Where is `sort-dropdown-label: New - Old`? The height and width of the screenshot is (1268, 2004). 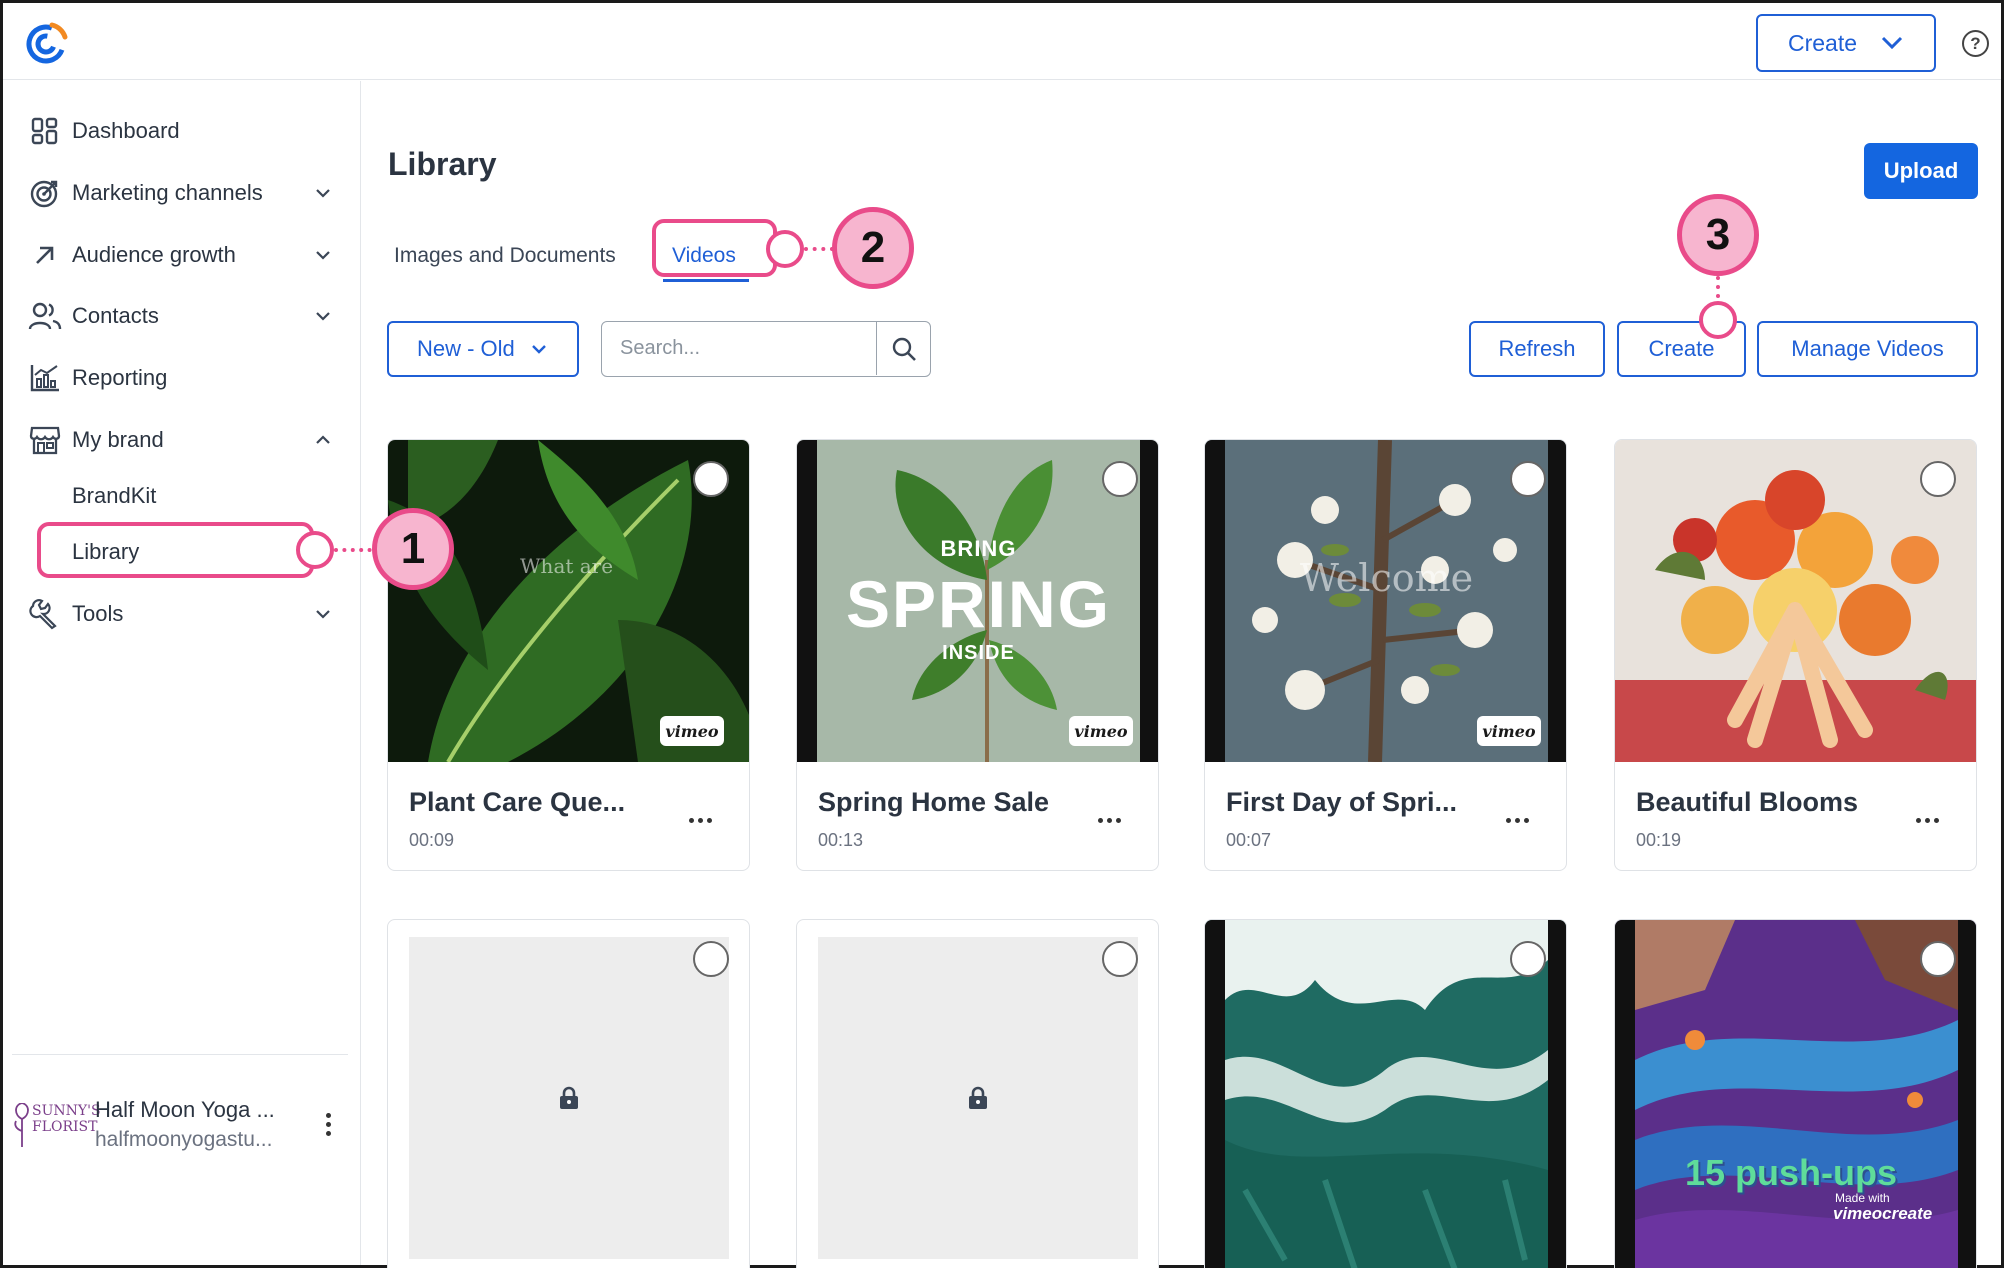
sort-dropdown-label: New - Old is located at coordinates (466, 348).